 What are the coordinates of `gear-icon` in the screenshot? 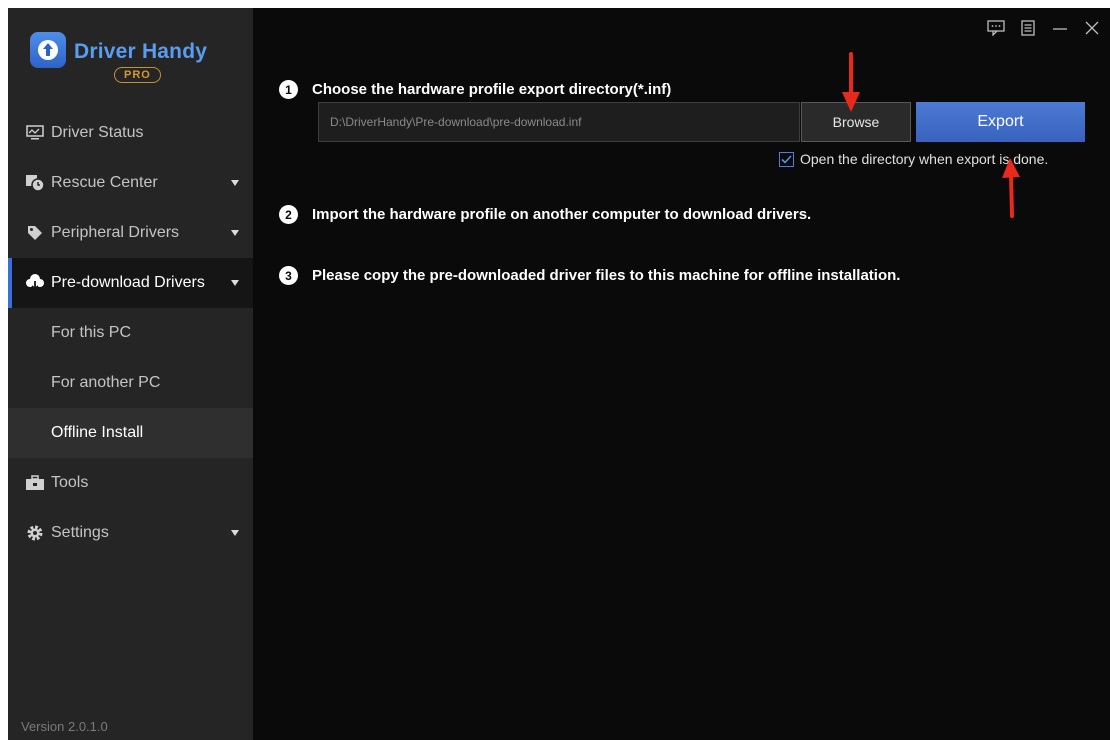 It's located at (35, 533).